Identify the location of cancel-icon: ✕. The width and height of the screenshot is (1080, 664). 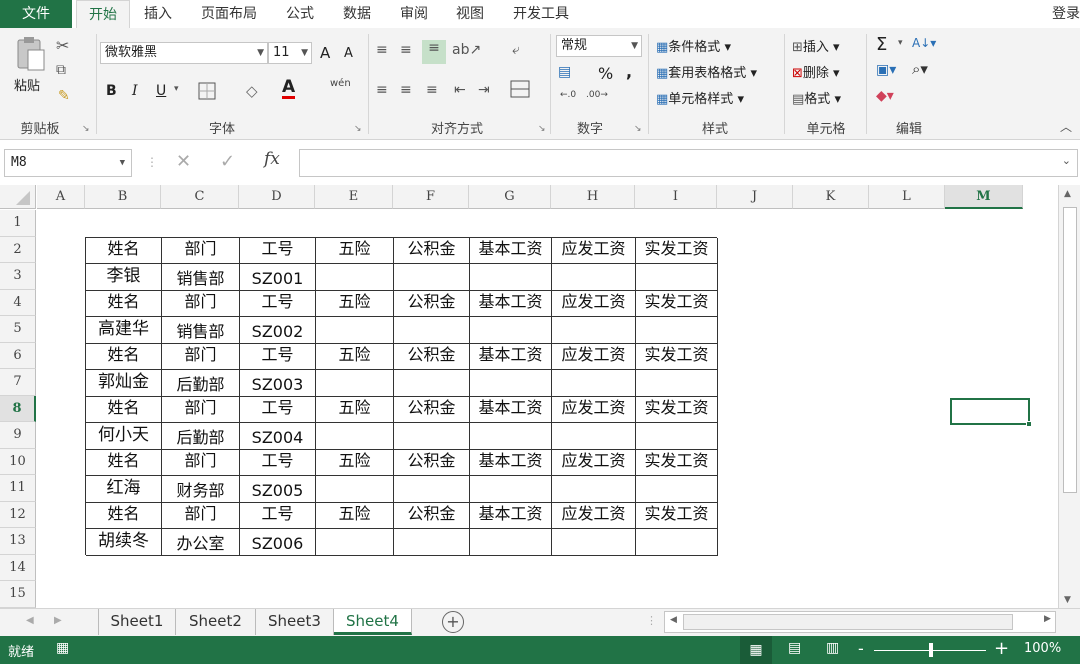
(183, 161).